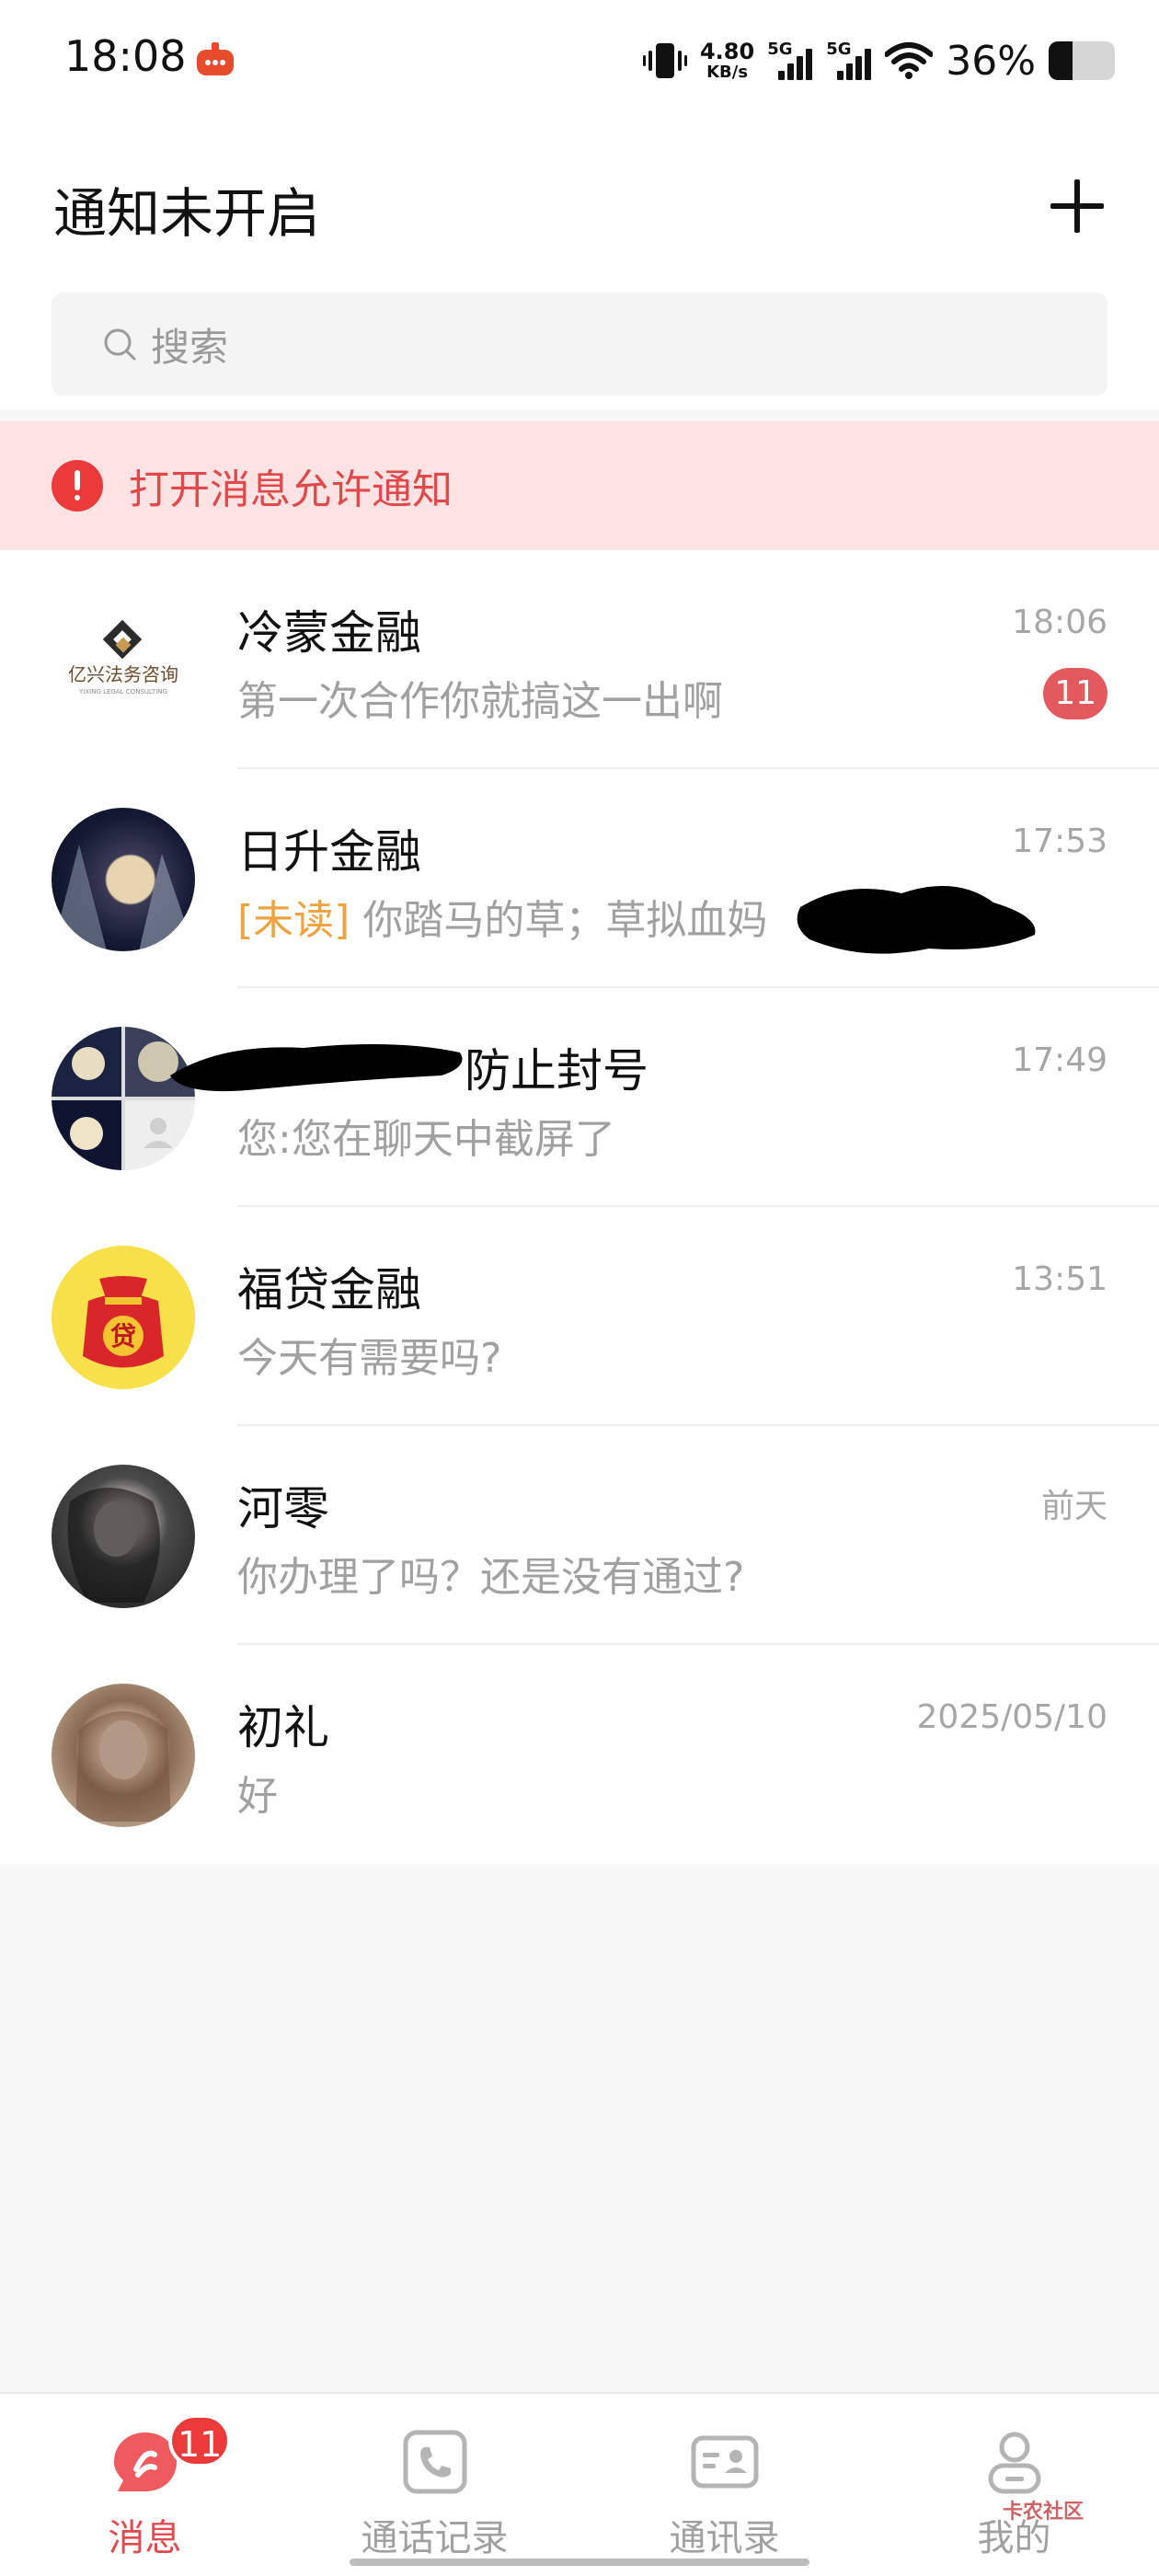 This screenshot has width=1159, height=2576. I want to click on tab-badge: 11, so click(200, 2440).